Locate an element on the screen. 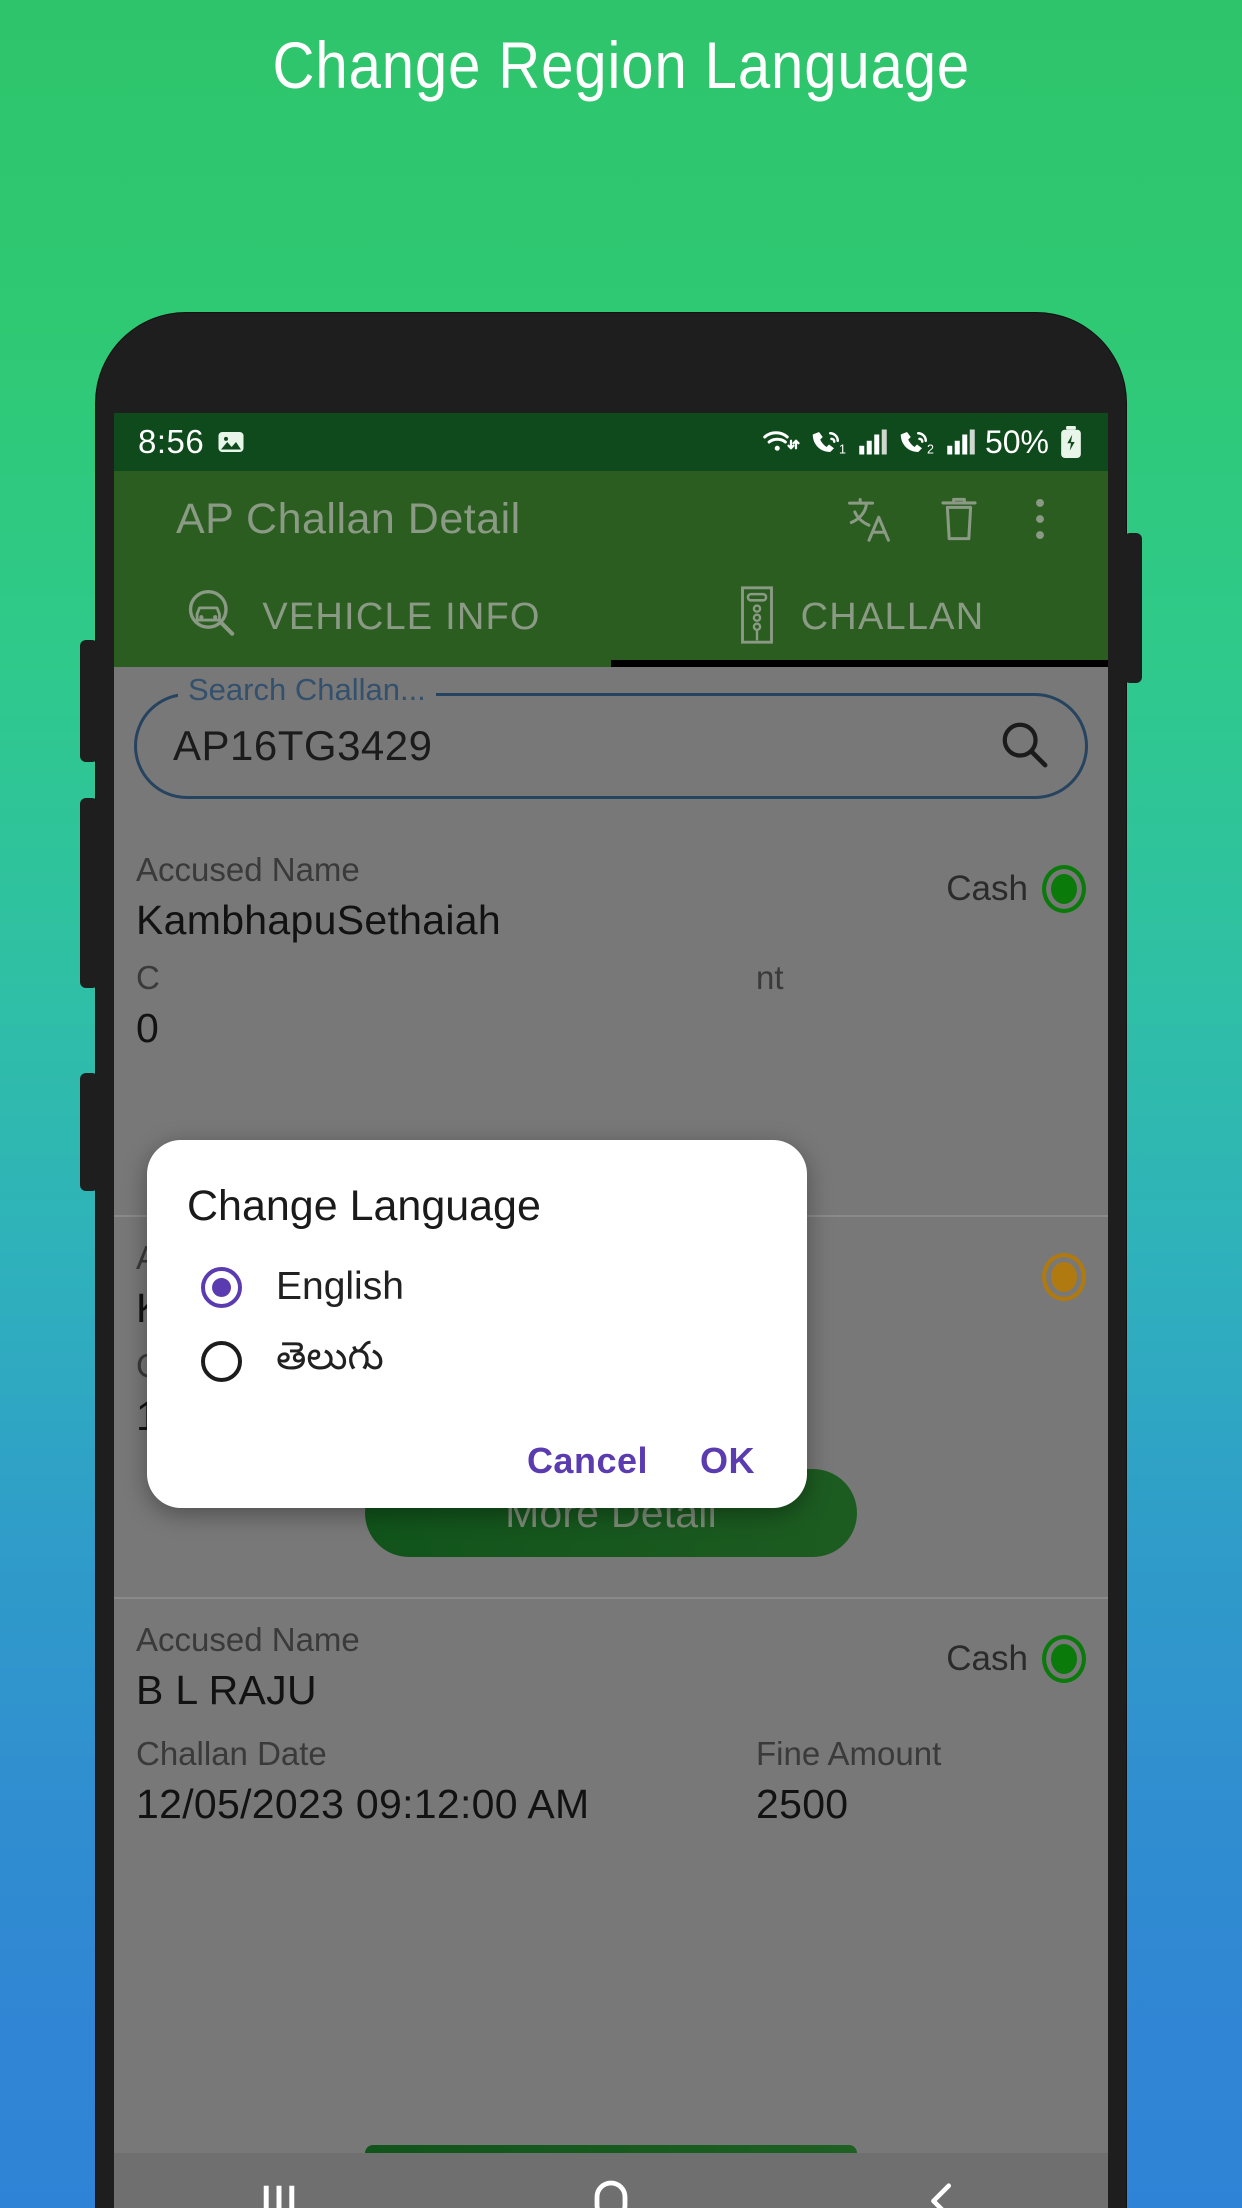  translate-icon is located at coordinates (869, 519).